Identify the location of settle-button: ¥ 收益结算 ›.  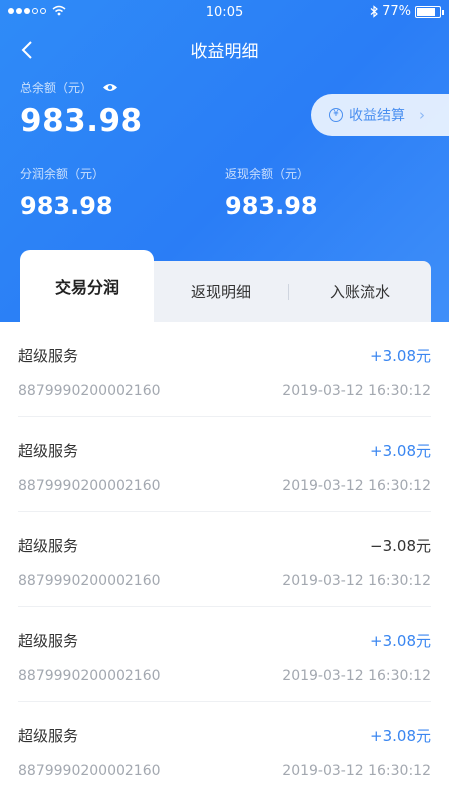
(380, 115).